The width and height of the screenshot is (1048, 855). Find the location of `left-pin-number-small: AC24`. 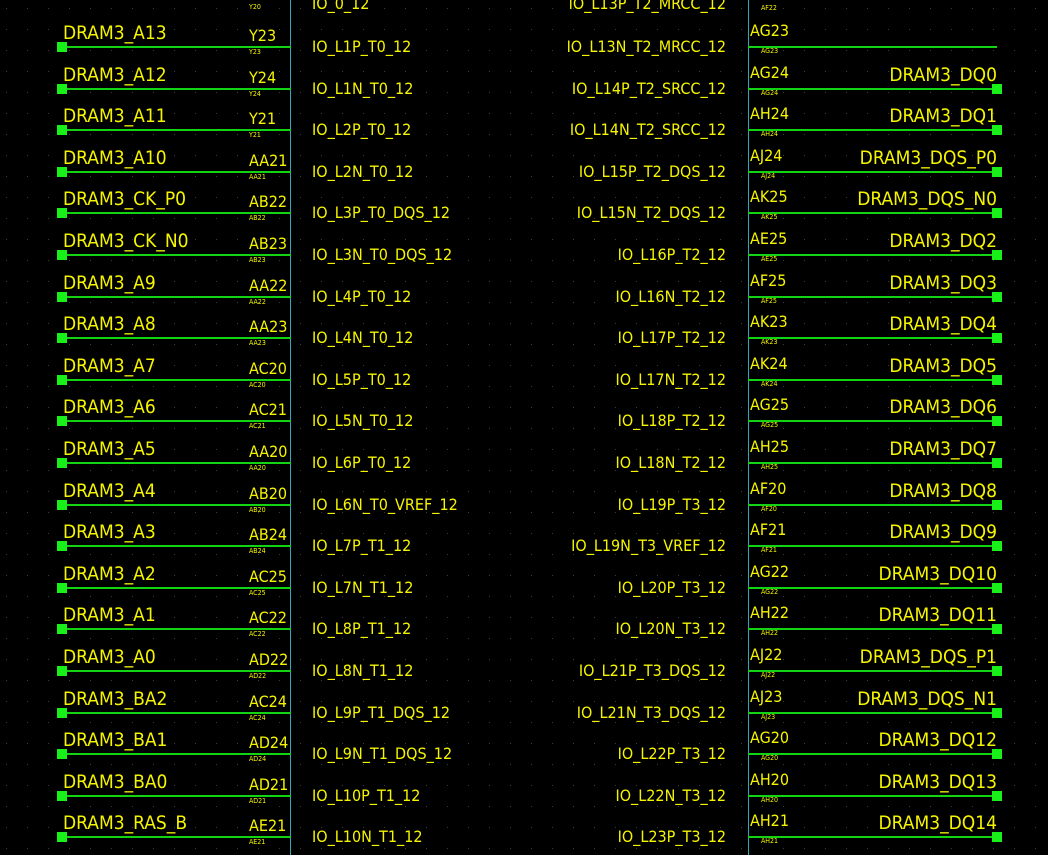

left-pin-number-small: AC24 is located at coordinates (257, 718).